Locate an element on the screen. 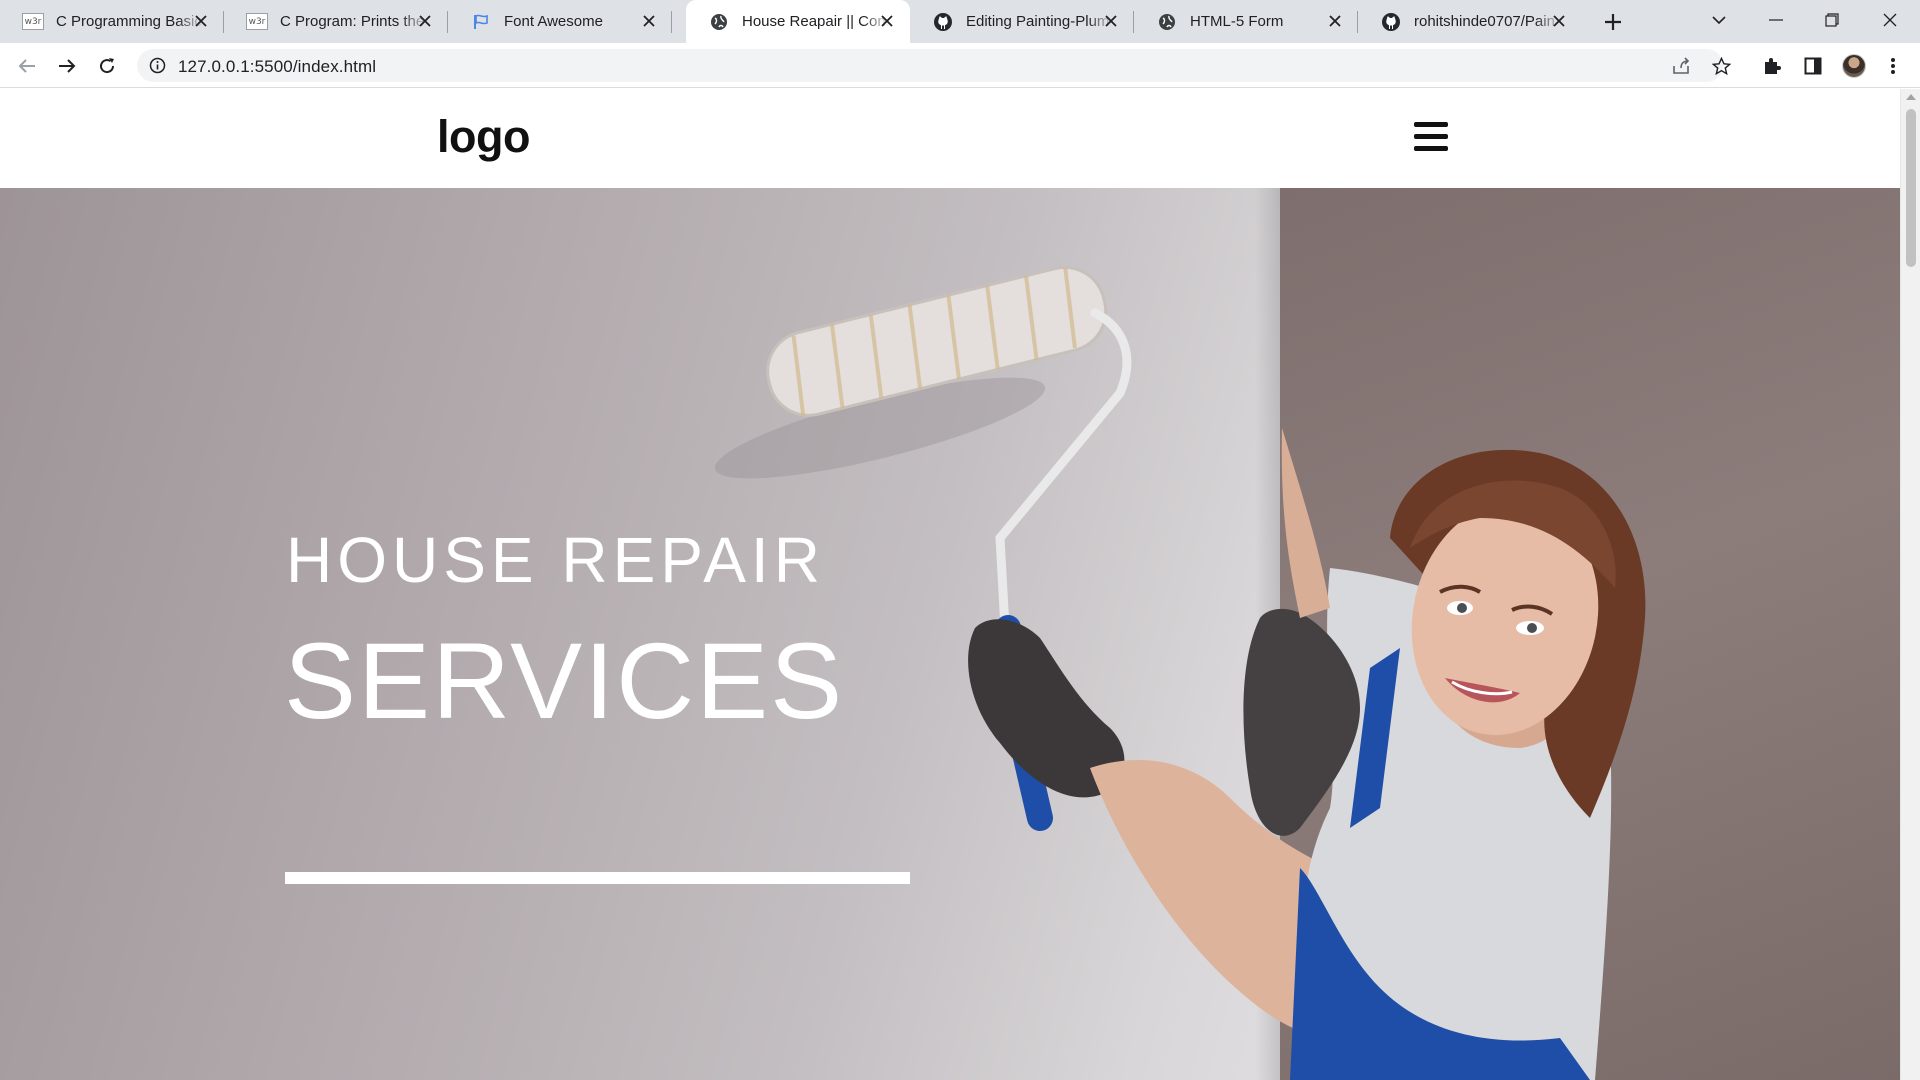  browser-tab: Editing Painting-Plum is located at coordinates (1022, 21).